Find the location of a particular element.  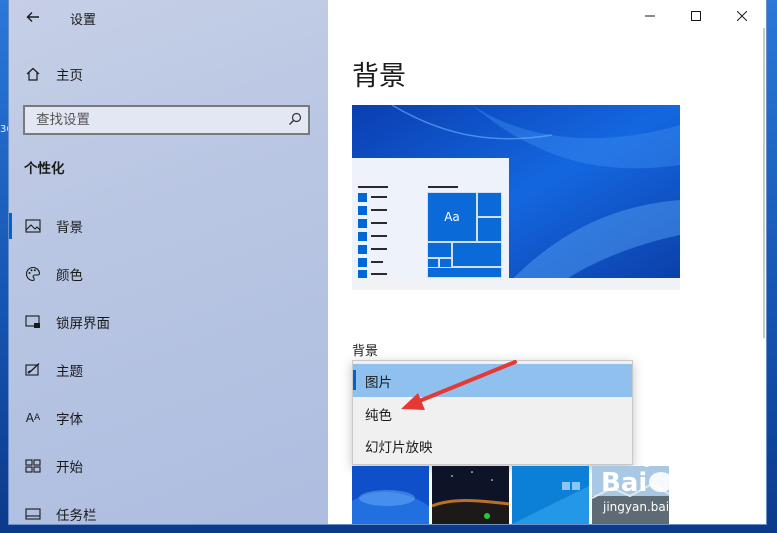

search-input is located at coordinates (155, 120).